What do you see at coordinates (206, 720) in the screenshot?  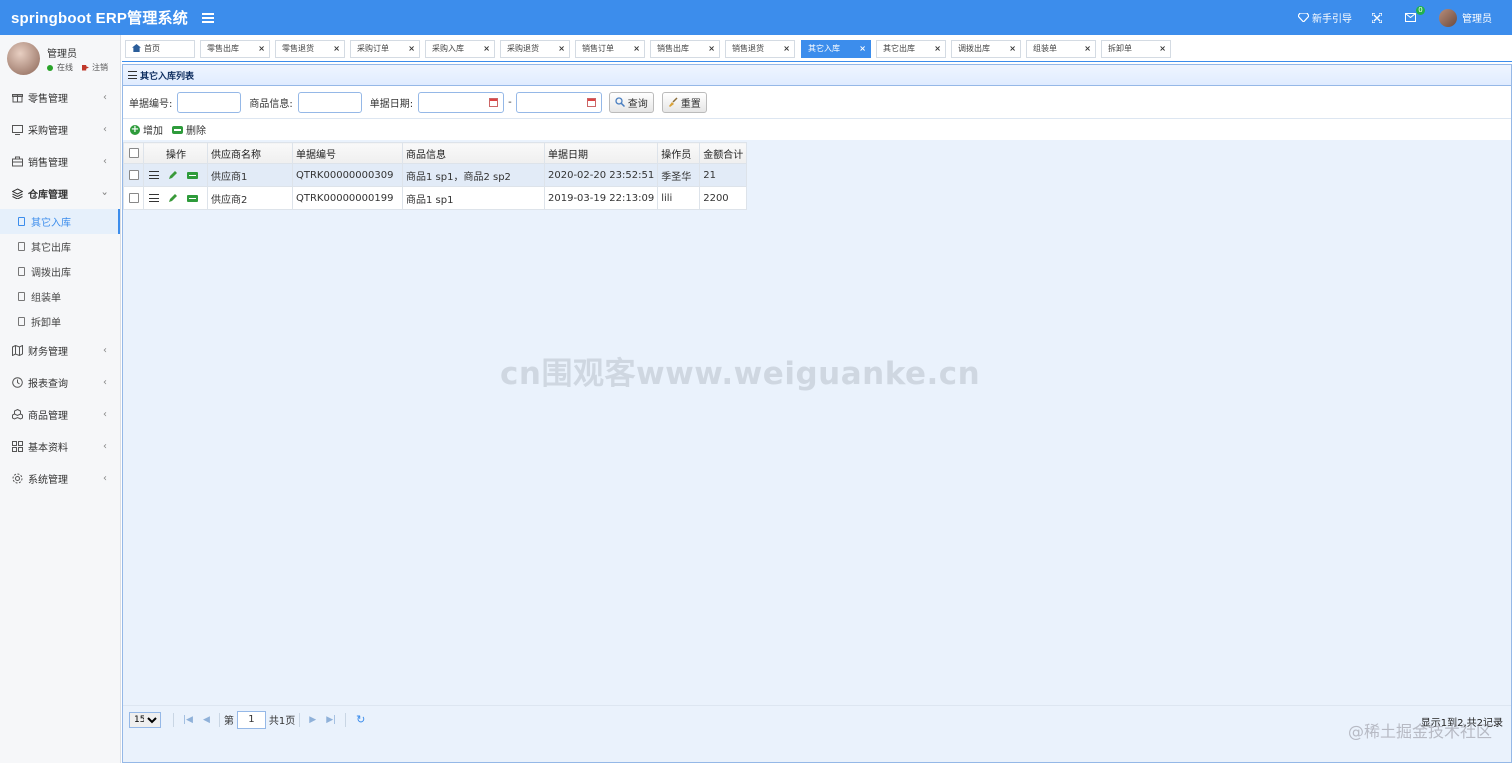 I see `prev-page-icon: ◀` at bounding box center [206, 720].